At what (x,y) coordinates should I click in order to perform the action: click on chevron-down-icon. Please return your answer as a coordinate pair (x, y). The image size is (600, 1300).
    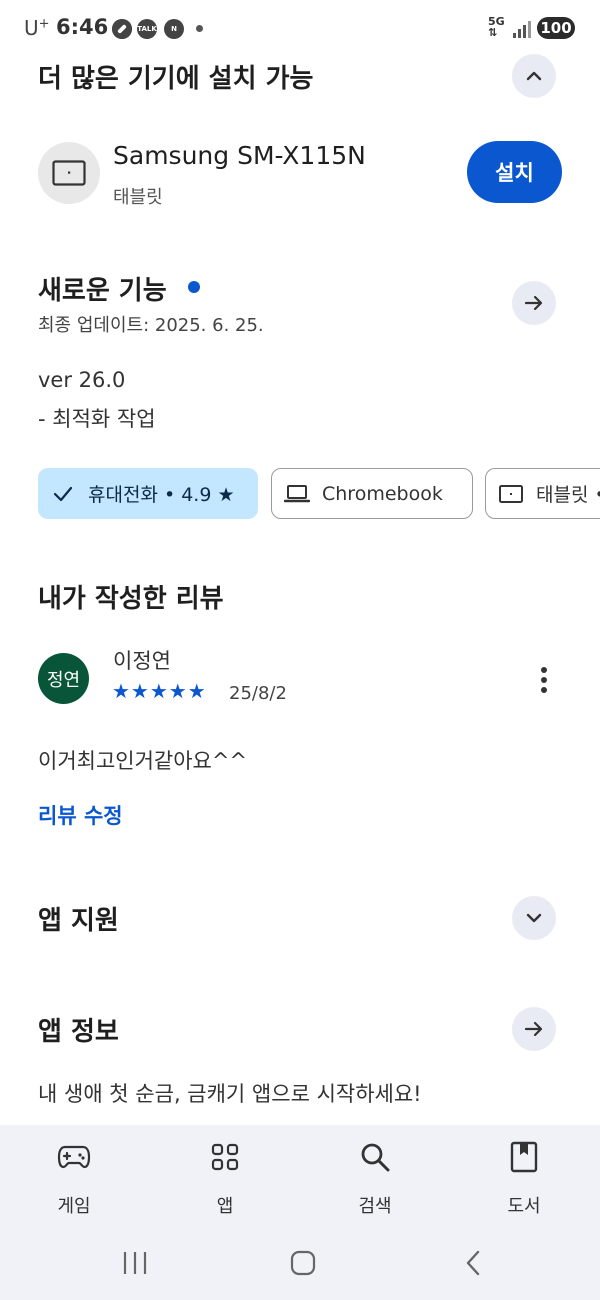
    Looking at the image, I should click on (534, 918).